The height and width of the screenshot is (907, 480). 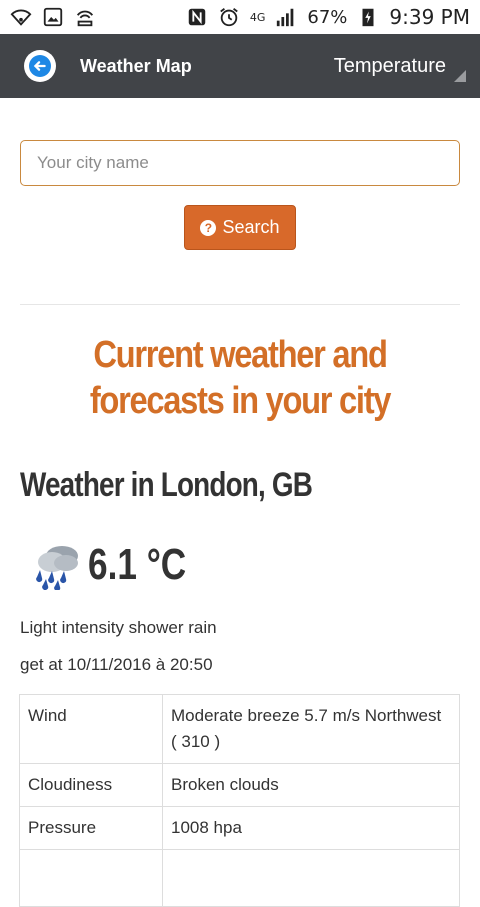 What do you see at coordinates (311, 878) in the screenshot?
I see `table-cell-value` at bounding box center [311, 878].